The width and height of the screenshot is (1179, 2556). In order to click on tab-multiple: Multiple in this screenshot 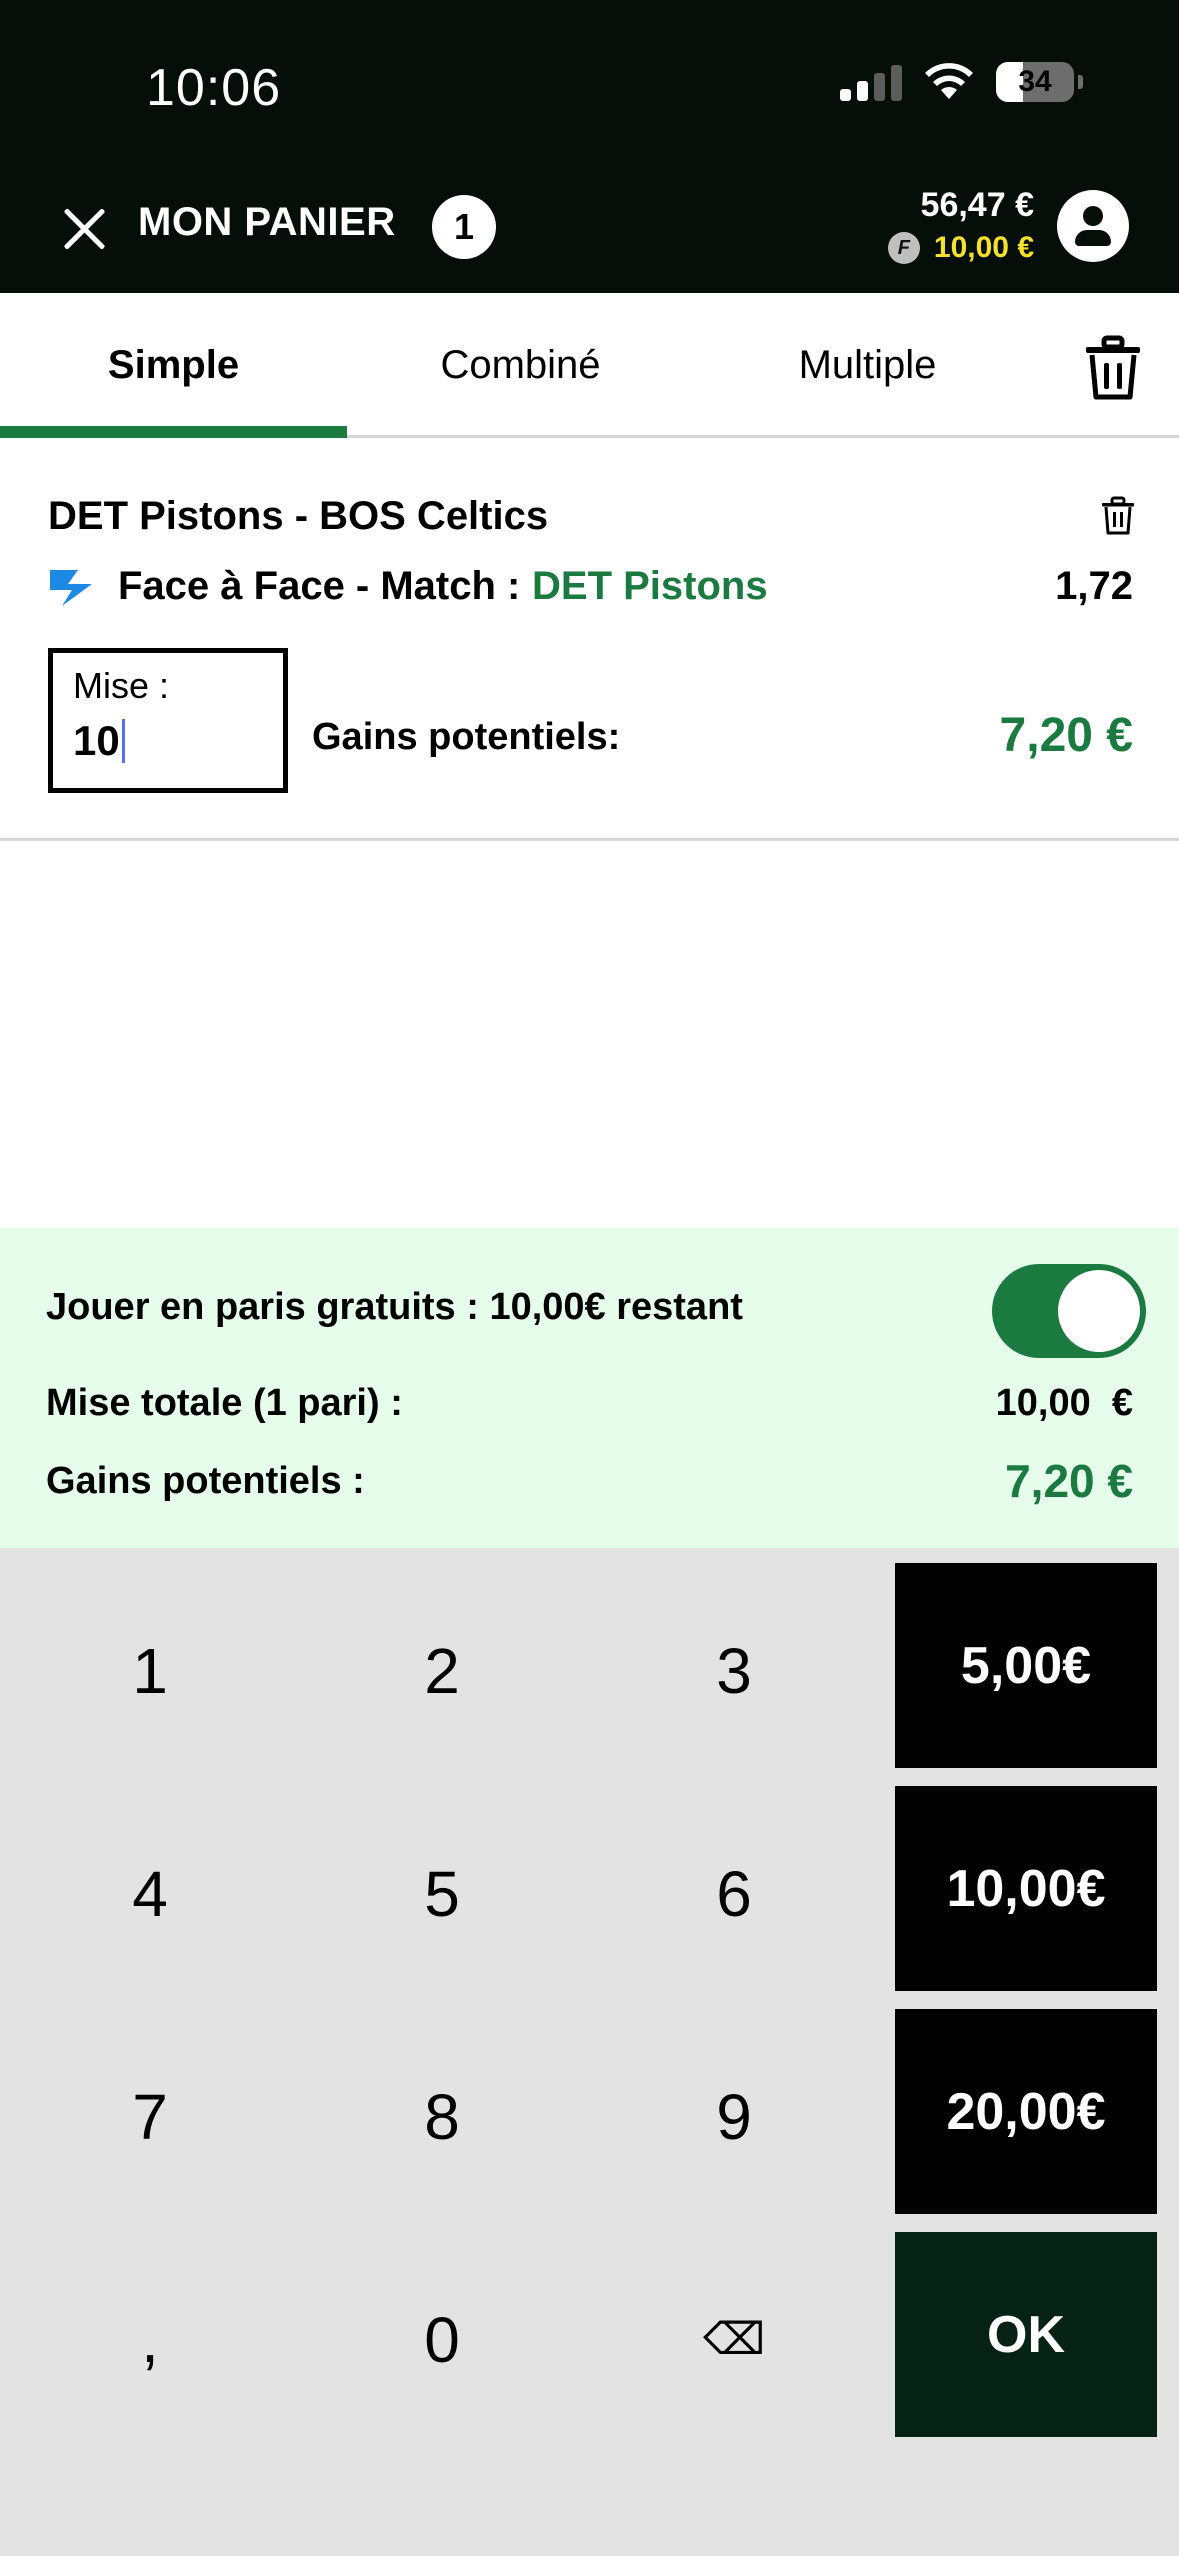, I will do `click(867, 365)`.